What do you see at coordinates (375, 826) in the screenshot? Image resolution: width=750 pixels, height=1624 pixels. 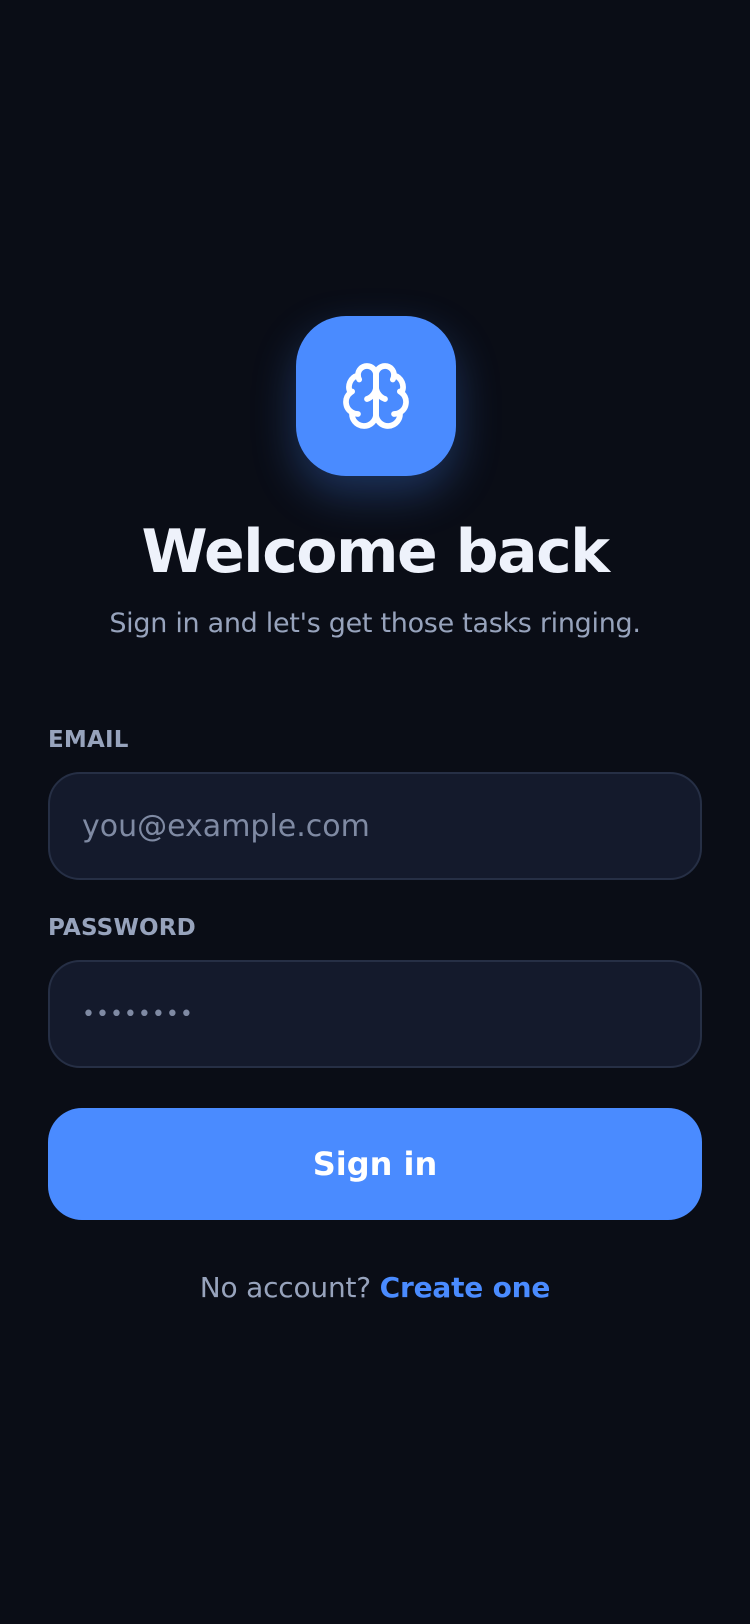 I see `email-field` at bounding box center [375, 826].